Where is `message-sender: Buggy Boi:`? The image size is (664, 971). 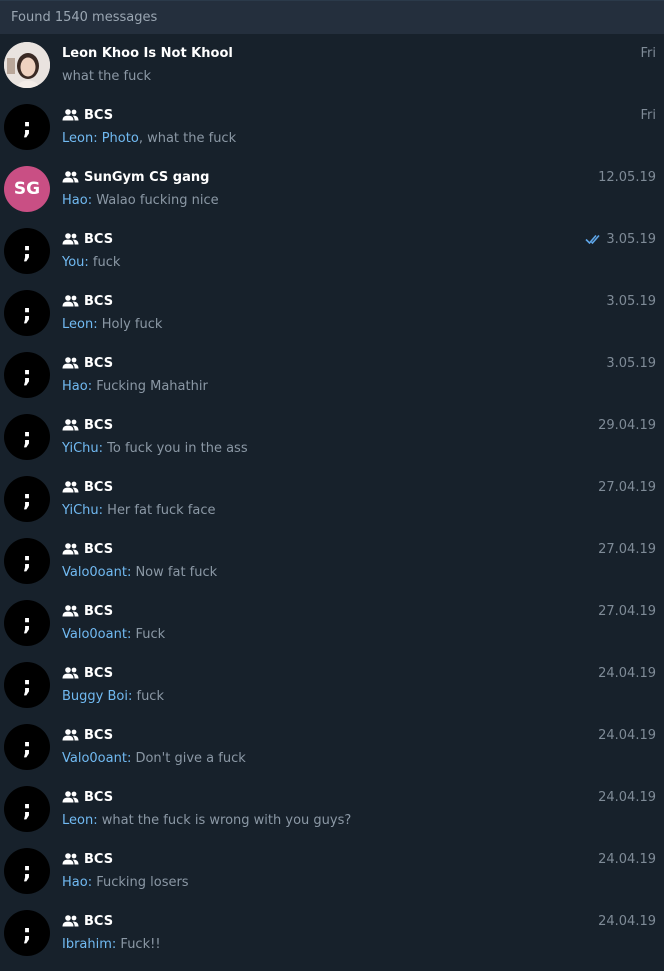 message-sender: Buggy Boi: is located at coordinates (97, 696).